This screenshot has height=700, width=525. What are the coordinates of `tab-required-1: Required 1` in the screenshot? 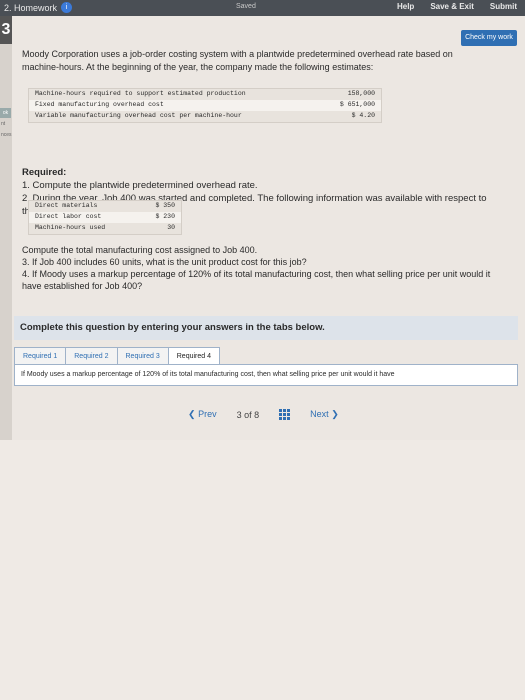 It's located at (40, 356).